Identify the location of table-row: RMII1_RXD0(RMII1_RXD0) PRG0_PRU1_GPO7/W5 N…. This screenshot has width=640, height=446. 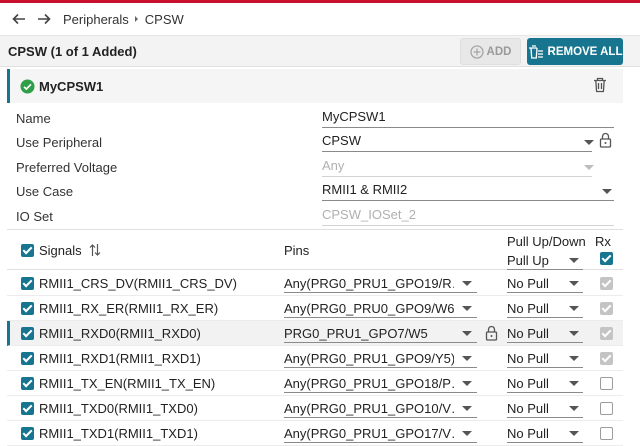
(315, 333).